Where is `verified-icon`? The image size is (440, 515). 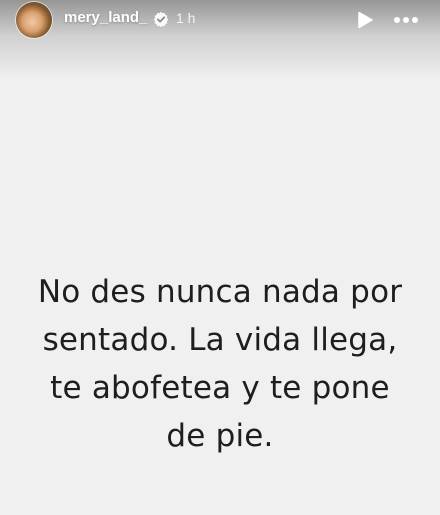 verified-icon is located at coordinates (161, 19).